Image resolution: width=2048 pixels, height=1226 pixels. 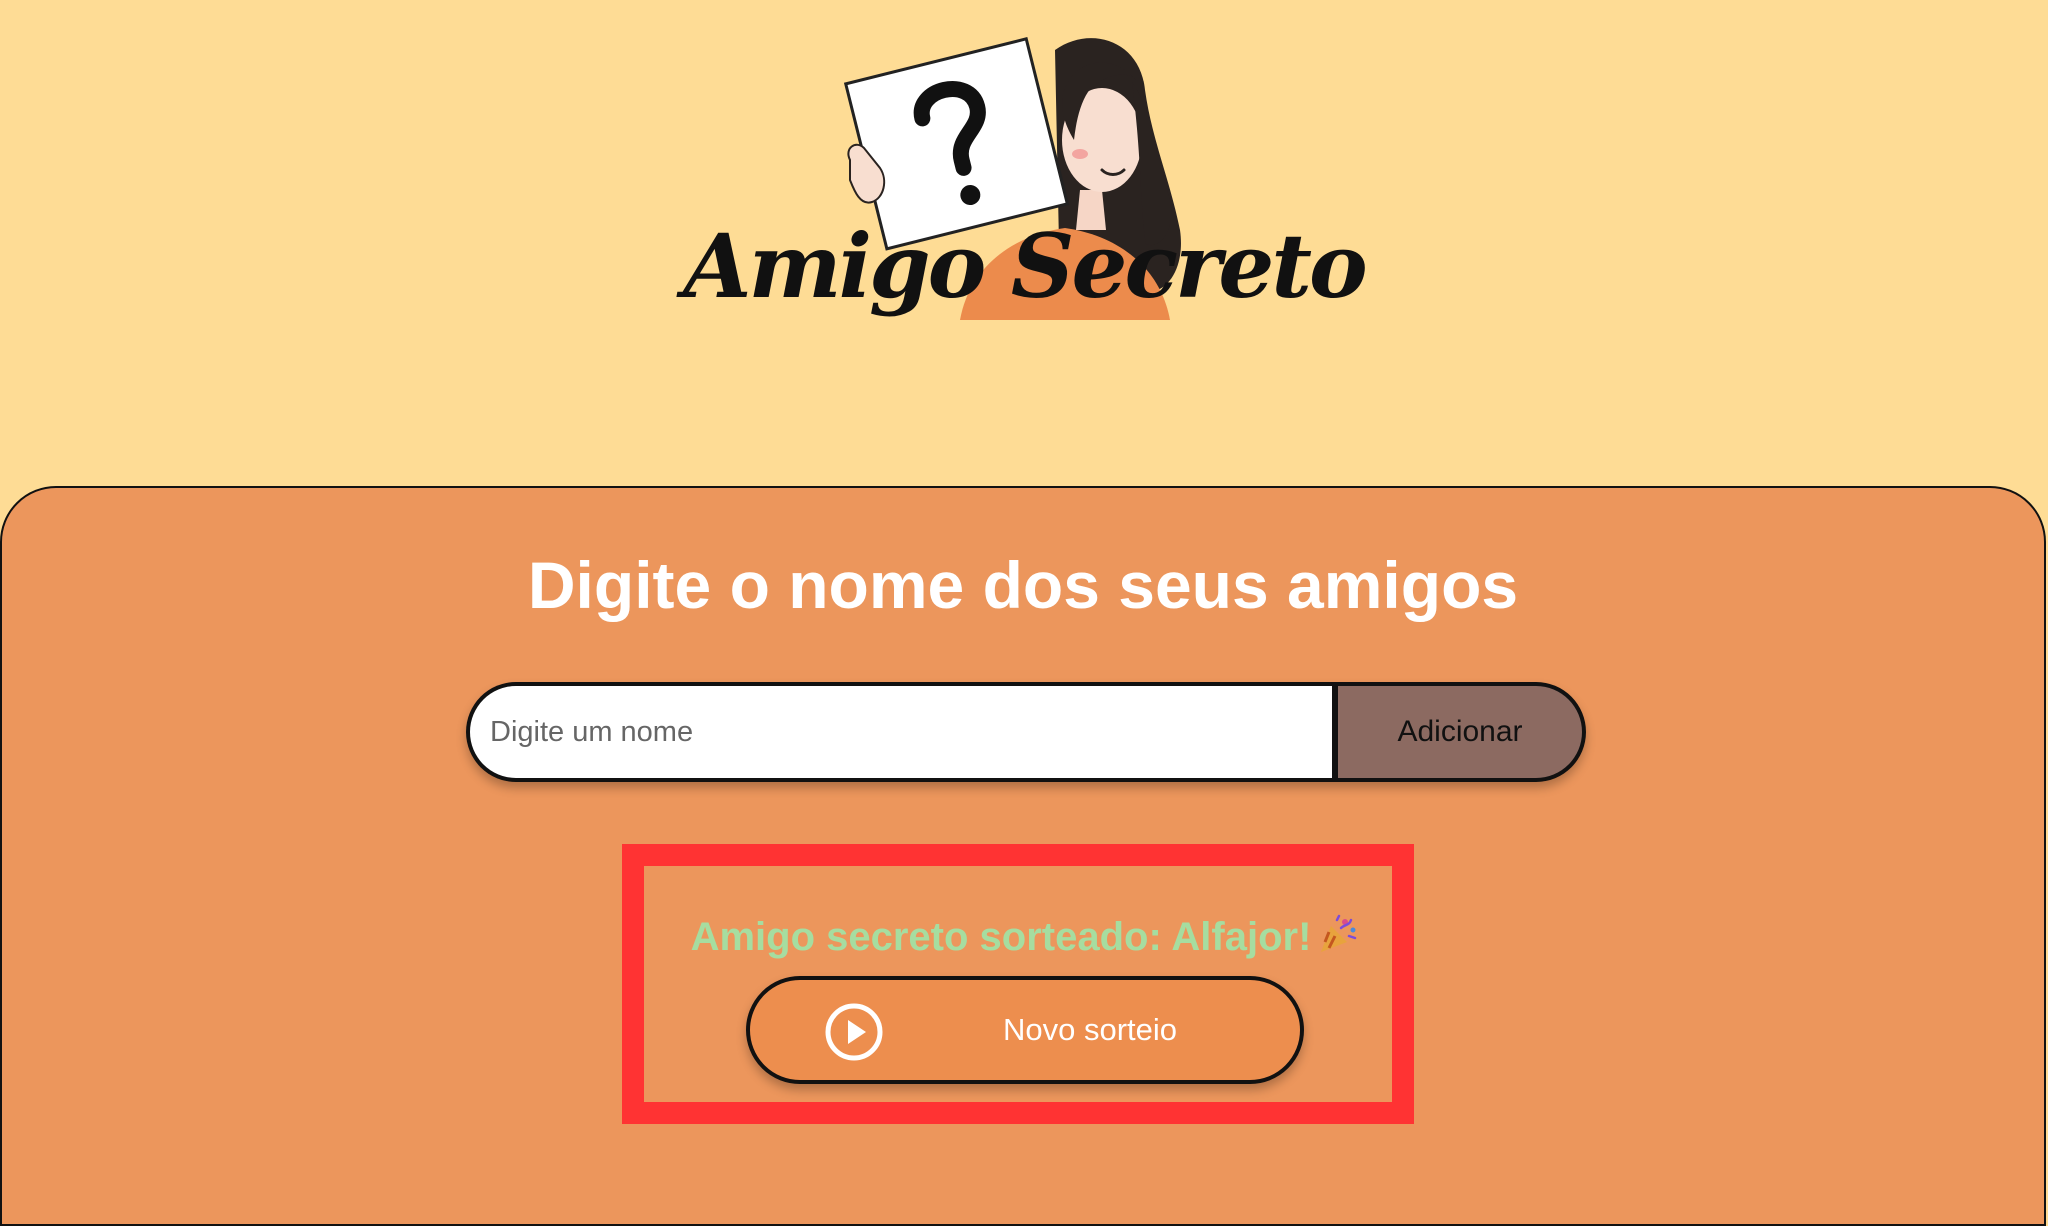 I want to click on draw-result-text: Amigo secreto sorteado: Alfajor!, so click(x=1001, y=937).